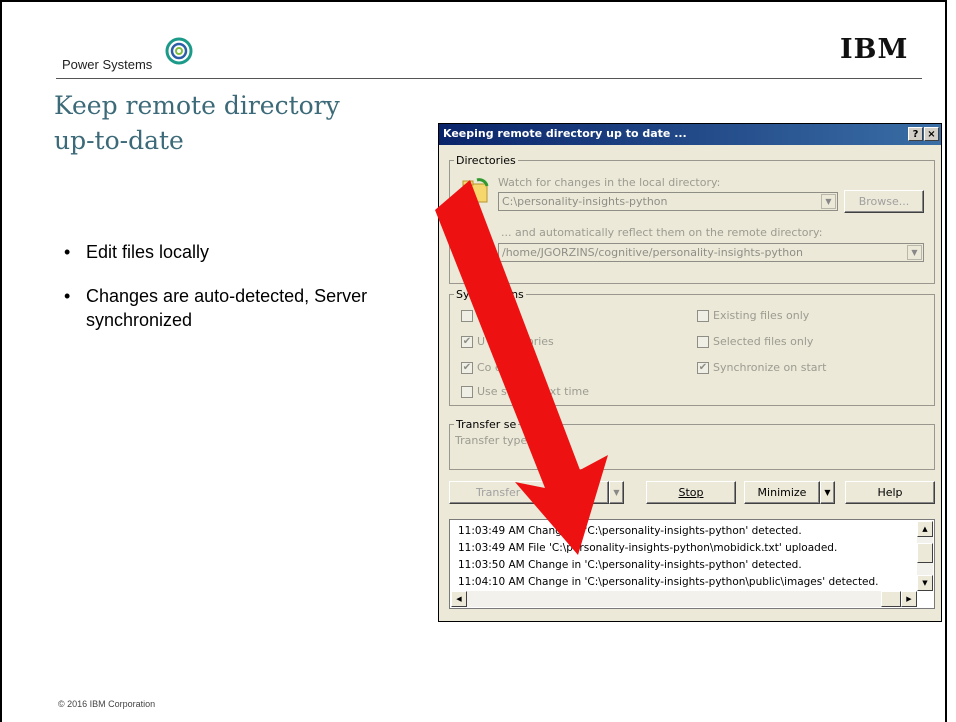 Image resolution: width=956 pixels, height=722 pixels. Describe the element at coordinates (703, 368) in the screenshot. I see `synchronize-on-start-checkbox: ✔` at that location.